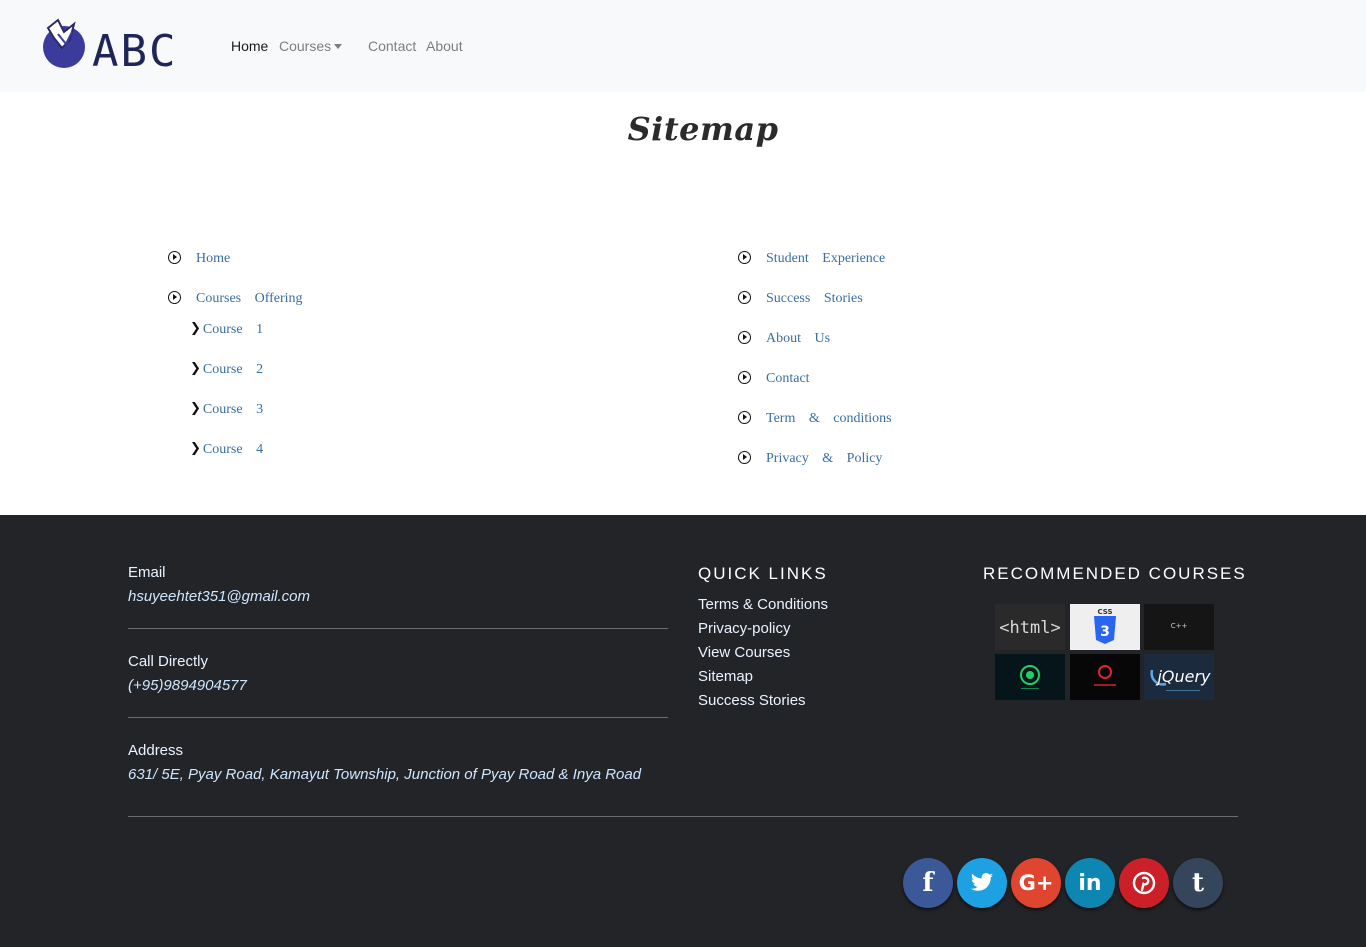 The width and height of the screenshot is (1366, 947). I want to click on svg-text: C++, so click(1179, 626).